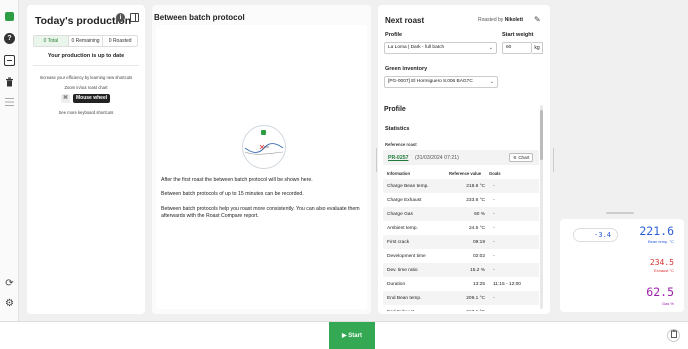  I want to click on tab-roasted: 0 Roasted, so click(120, 41).